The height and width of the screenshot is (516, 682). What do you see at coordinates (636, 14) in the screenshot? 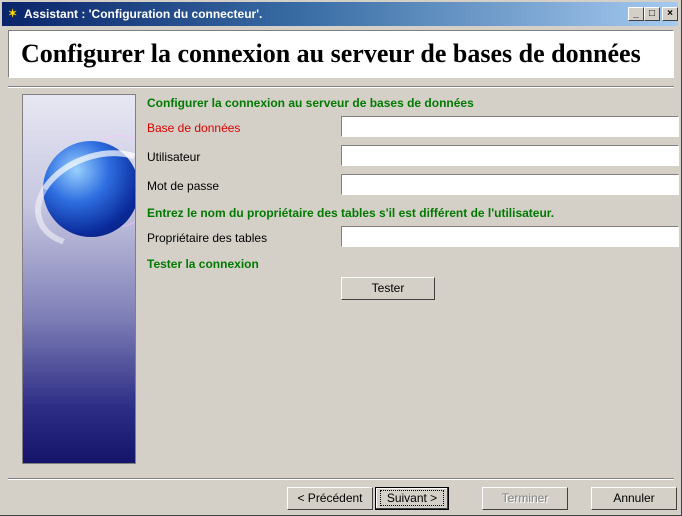
I see `minimize-button: _` at bounding box center [636, 14].